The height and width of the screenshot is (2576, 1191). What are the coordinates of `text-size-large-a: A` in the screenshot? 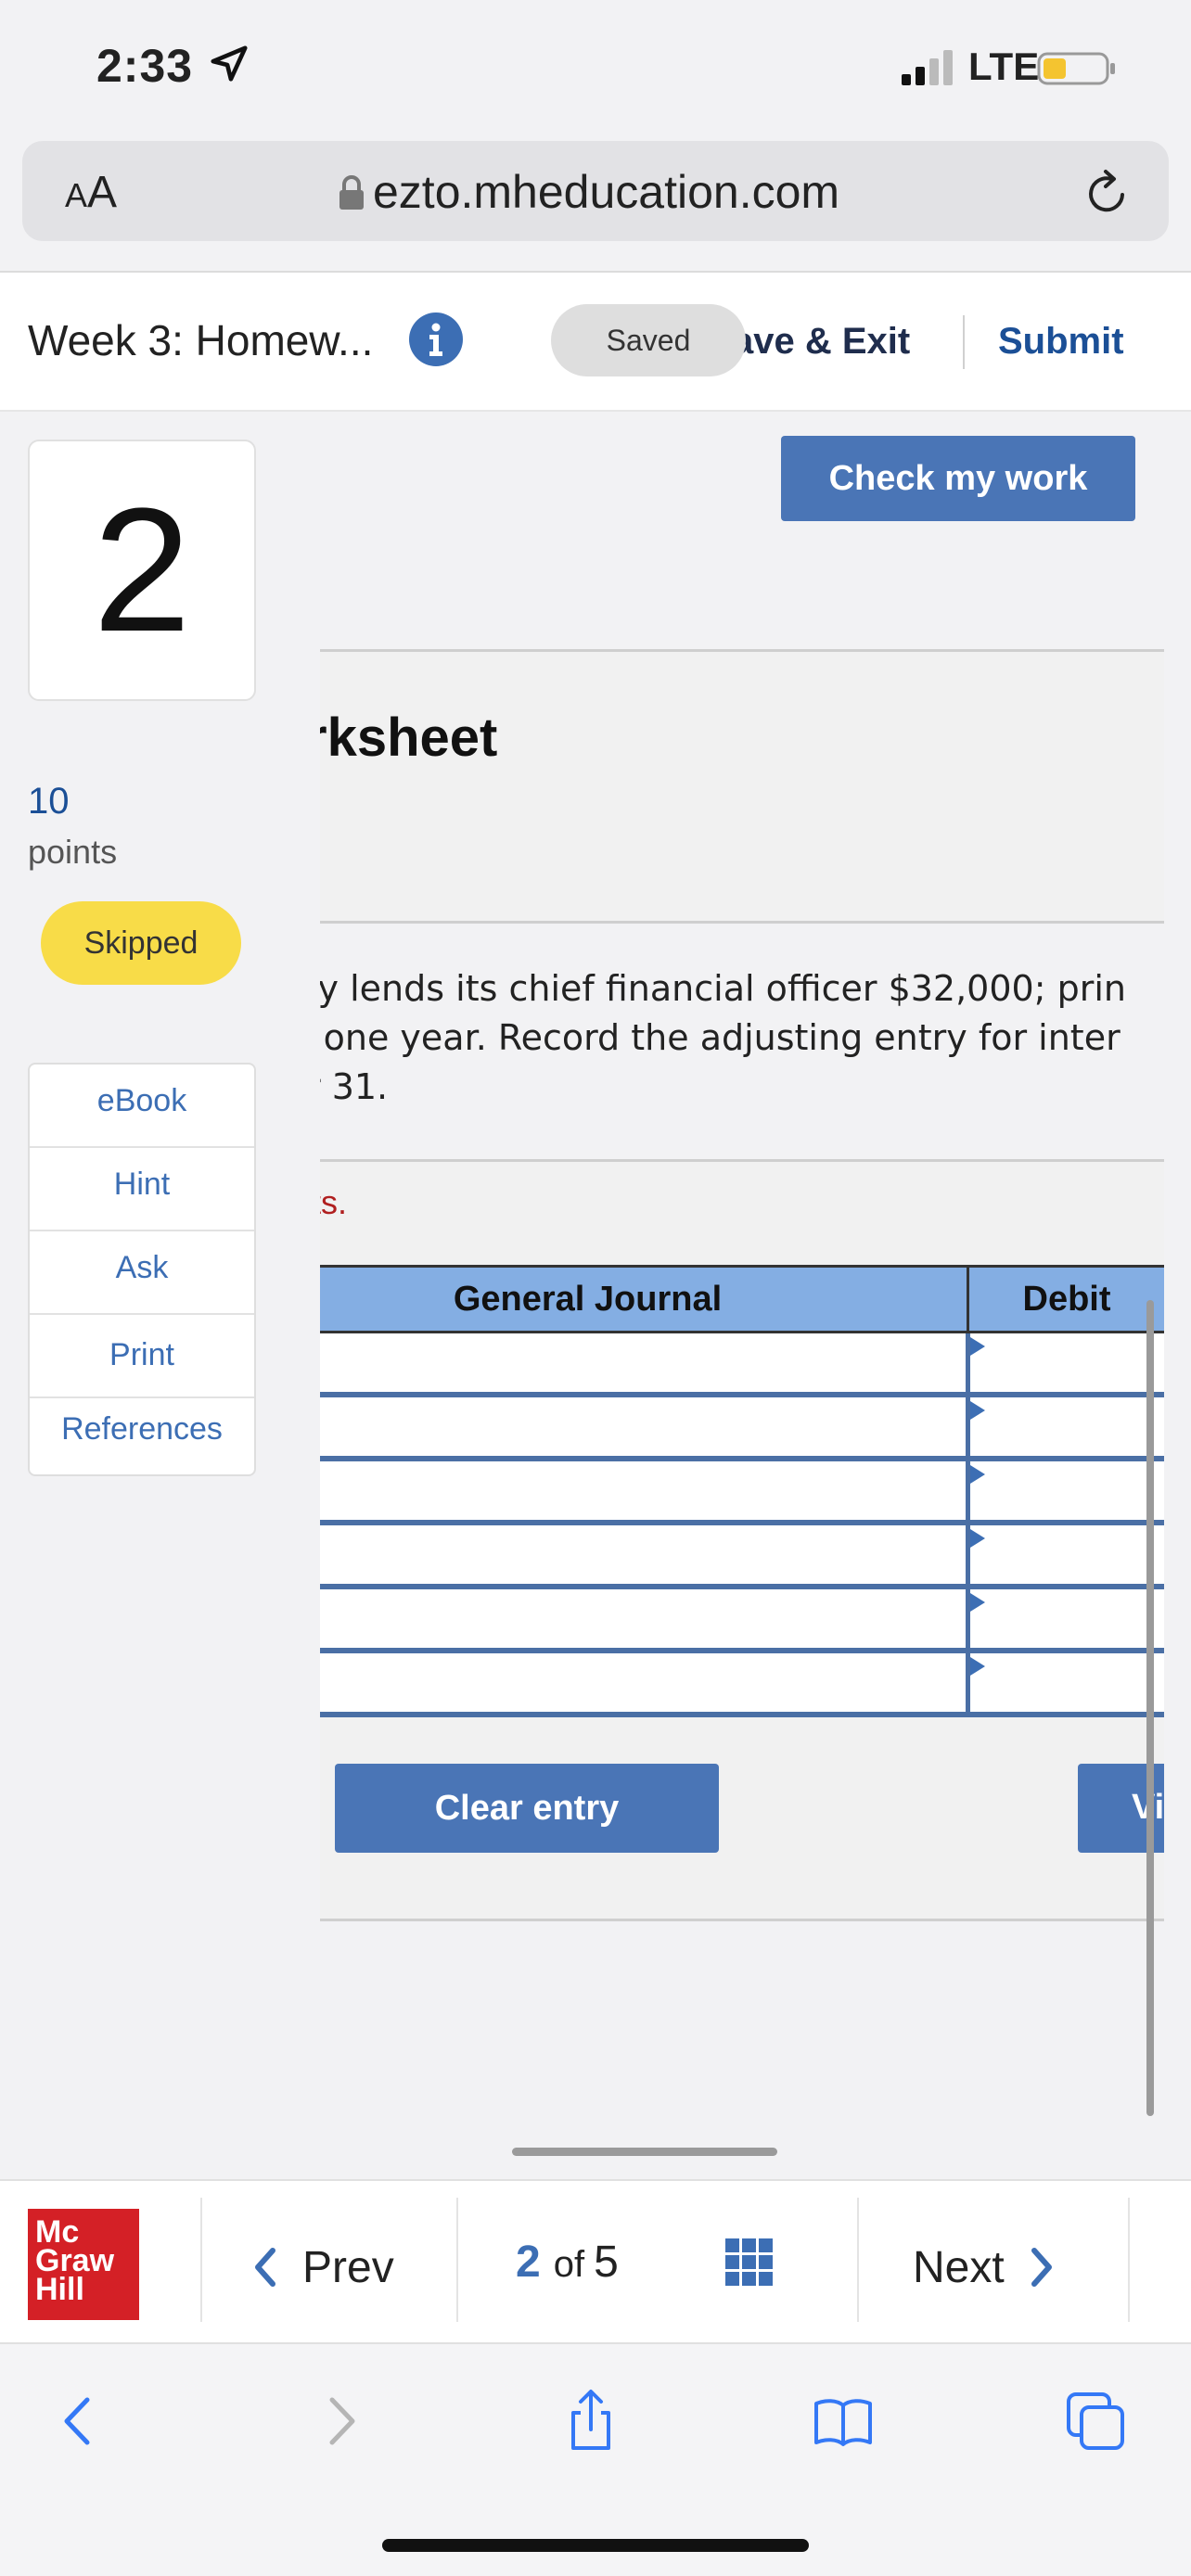 It's located at (102, 192).